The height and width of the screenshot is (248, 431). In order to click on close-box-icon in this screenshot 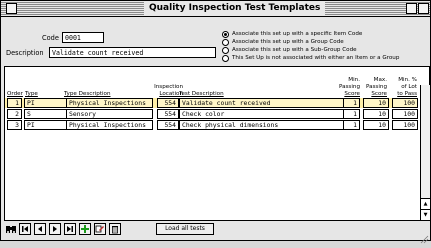, I will do `click(11, 8)`.